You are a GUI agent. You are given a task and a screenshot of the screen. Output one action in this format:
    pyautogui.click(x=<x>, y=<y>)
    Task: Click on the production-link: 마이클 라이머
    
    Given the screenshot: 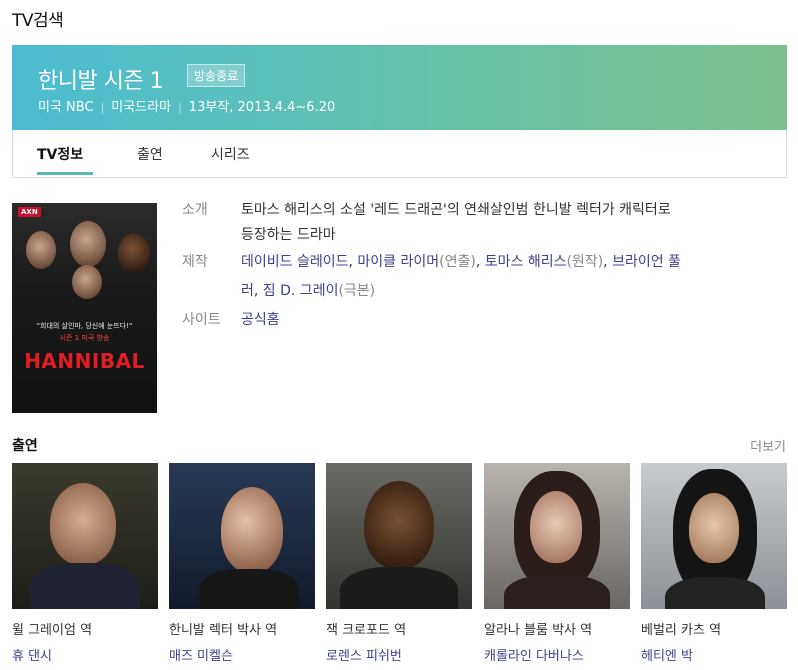 What is the action you would take?
    pyautogui.click(x=398, y=262)
    